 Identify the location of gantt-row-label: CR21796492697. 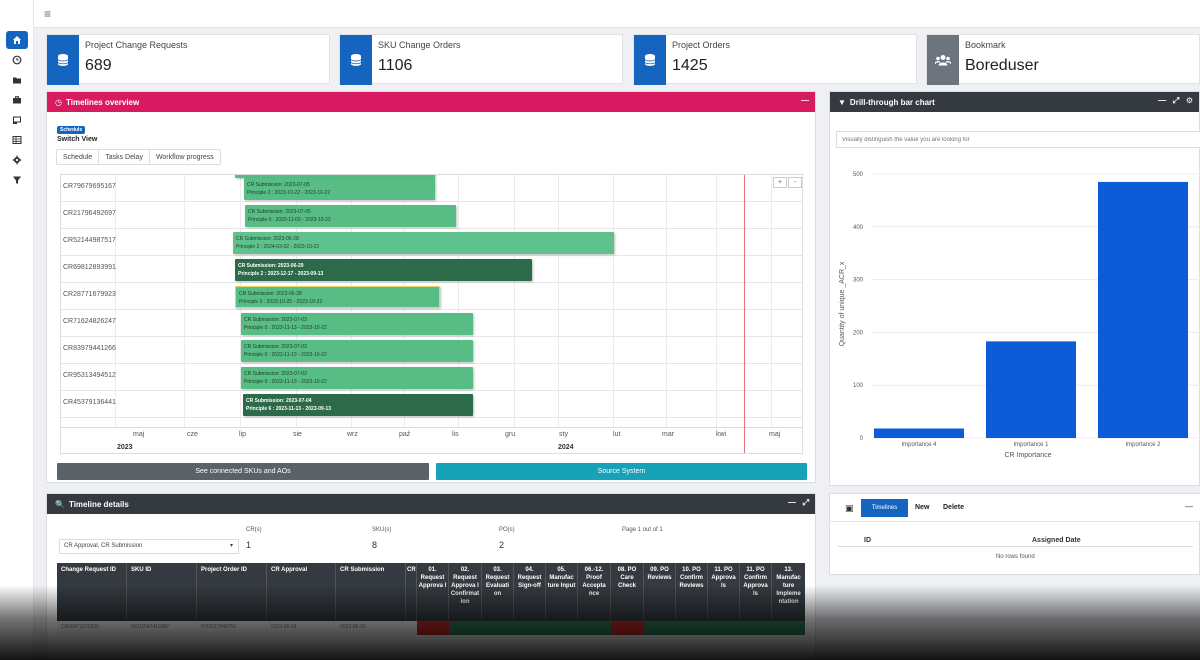
(89, 213).